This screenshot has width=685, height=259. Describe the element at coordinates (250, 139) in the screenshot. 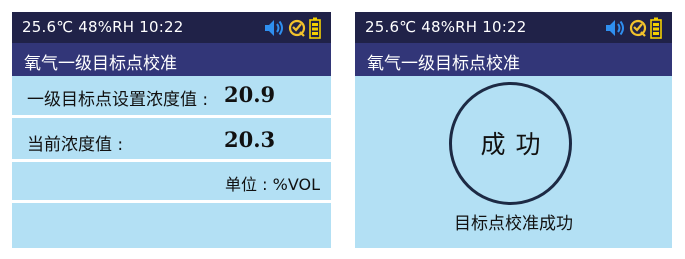

I see `current-concentration-value: 20.3` at that location.